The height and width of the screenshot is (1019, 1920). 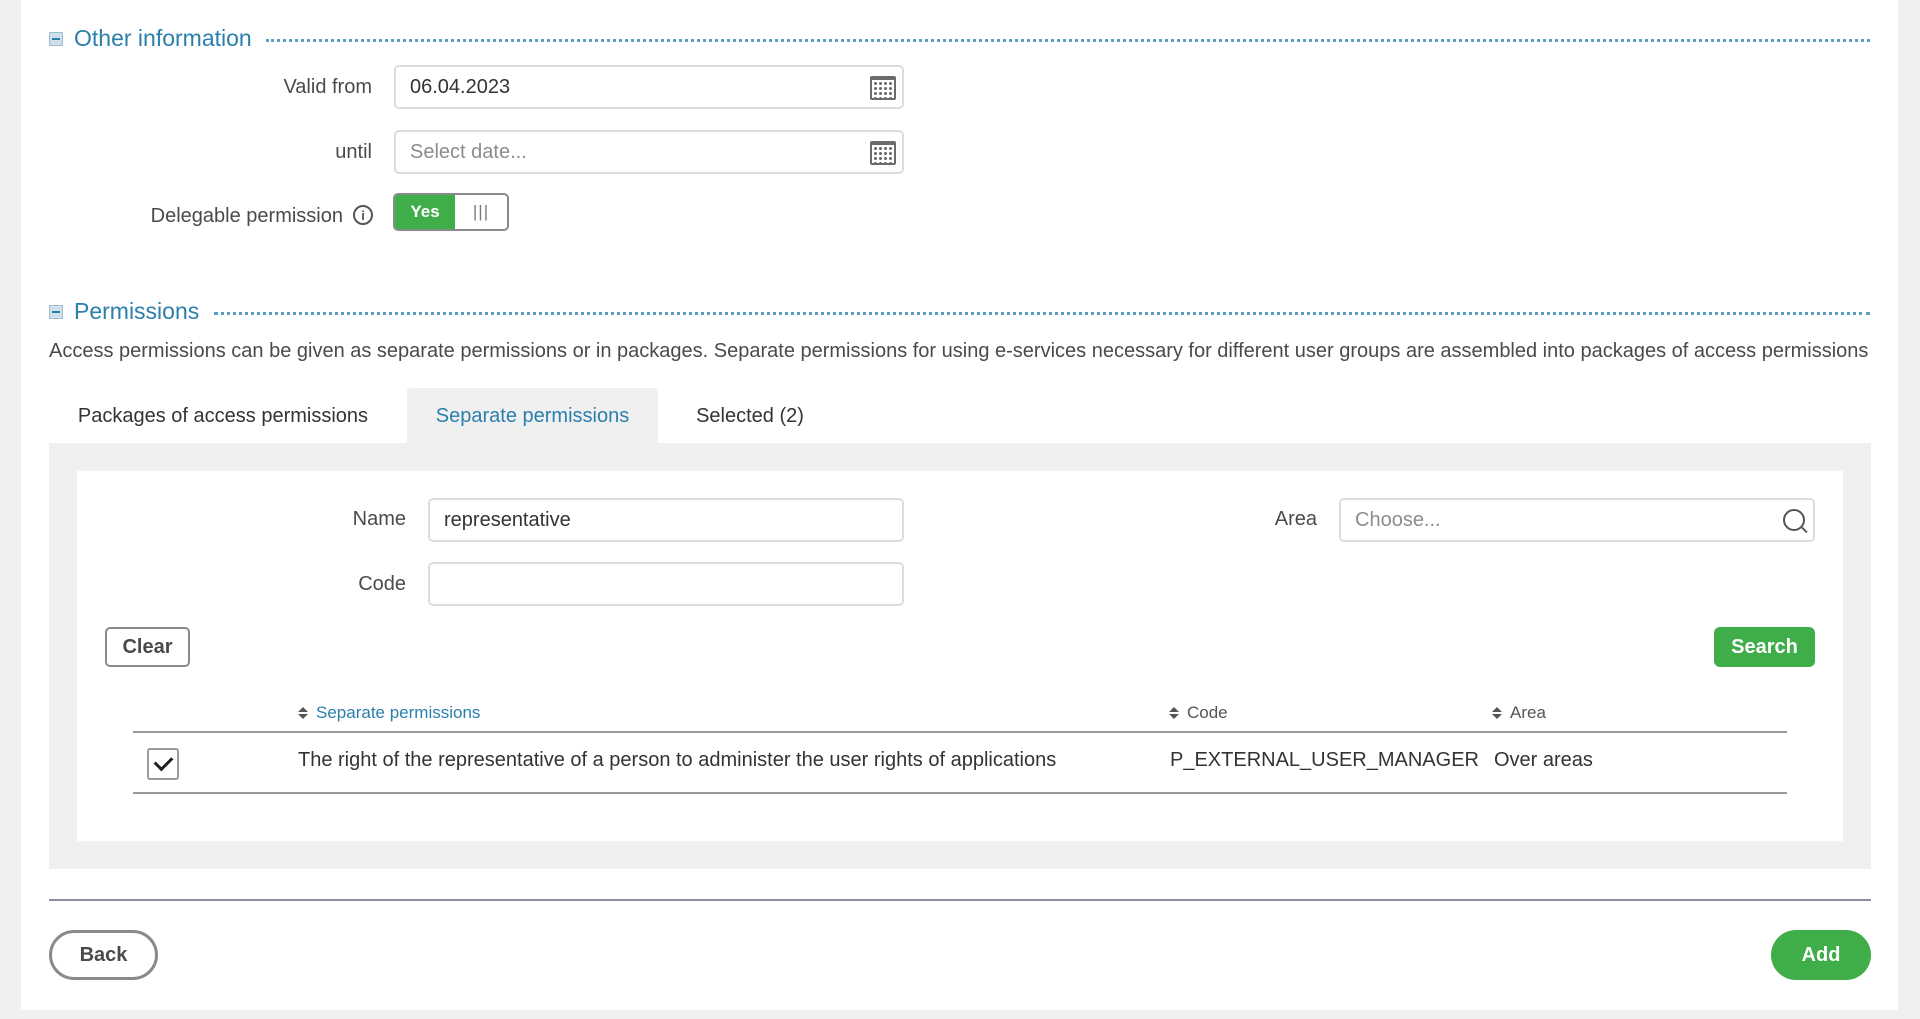 I want to click on table-header-divider, so click(x=960, y=732).